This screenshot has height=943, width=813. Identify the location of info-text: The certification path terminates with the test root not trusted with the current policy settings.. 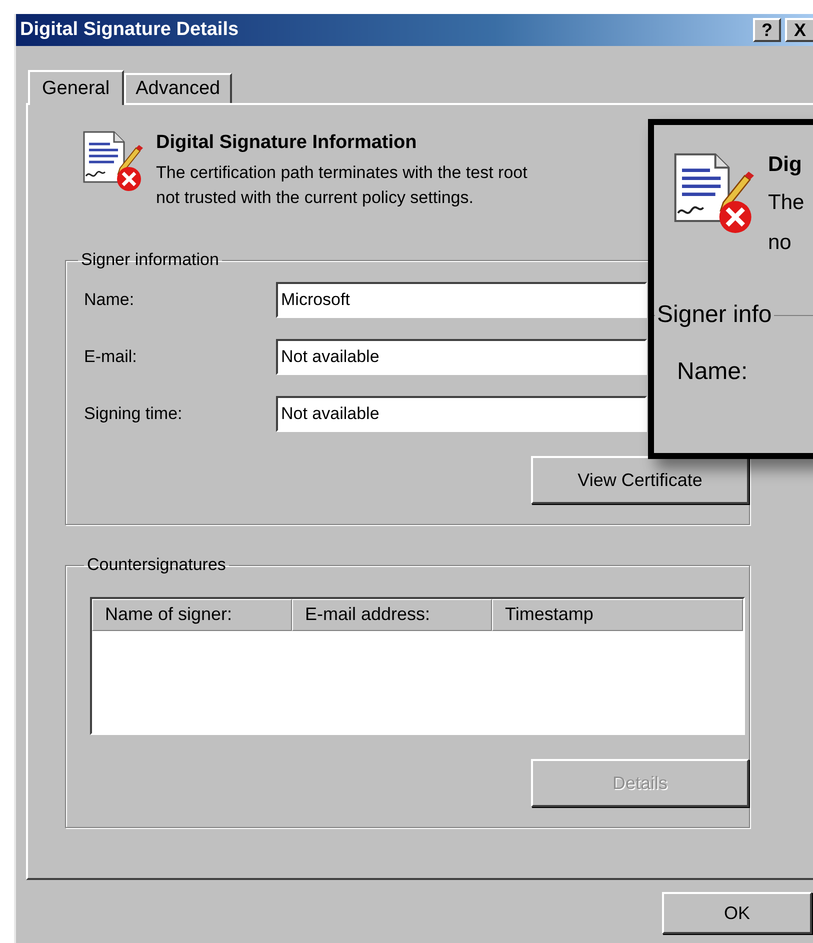
(342, 185).